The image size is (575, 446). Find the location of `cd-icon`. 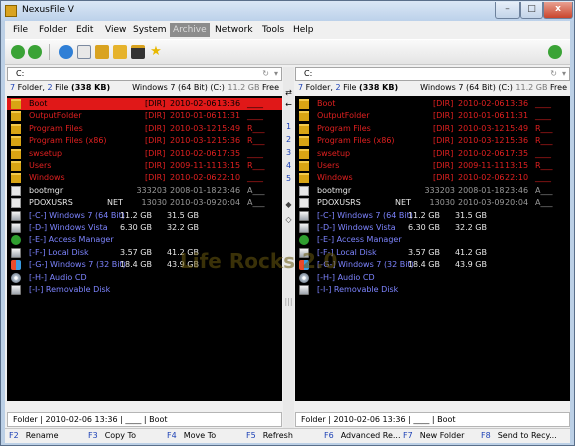

cd-icon is located at coordinates (304, 277).